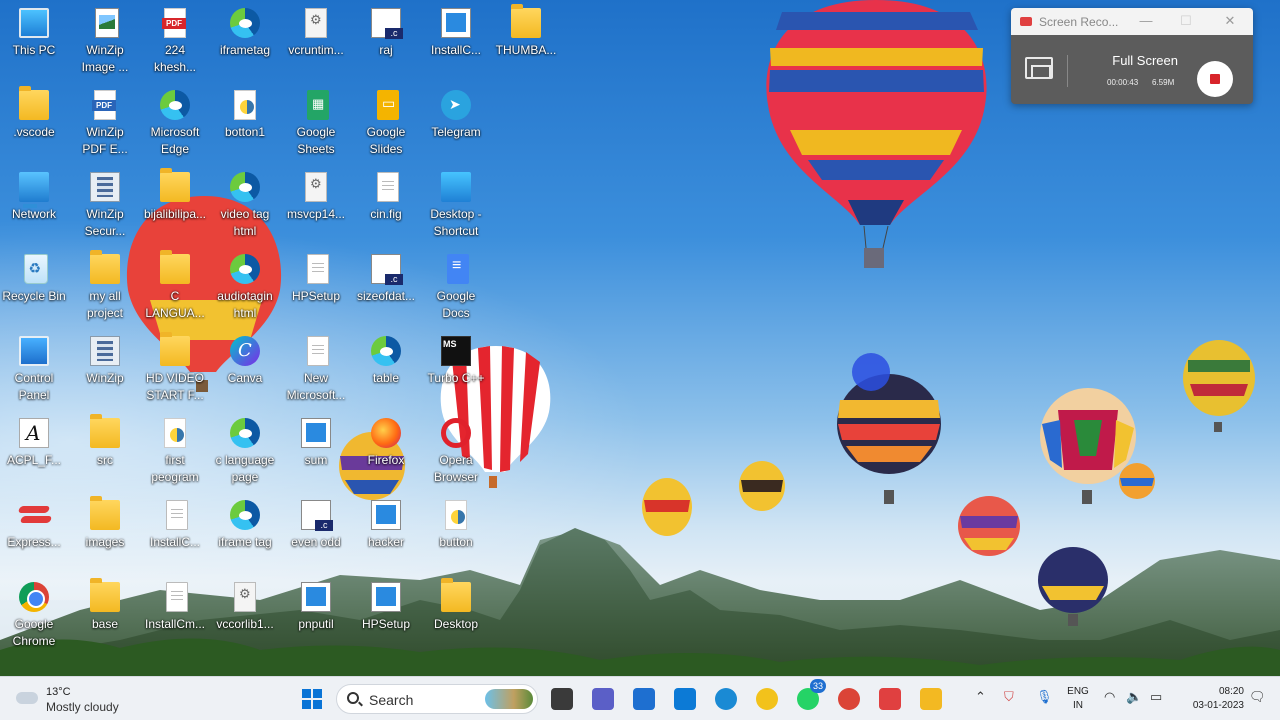  Describe the element at coordinates (386, 124) in the screenshot. I see `desktop-icon: Google Slides` at that location.